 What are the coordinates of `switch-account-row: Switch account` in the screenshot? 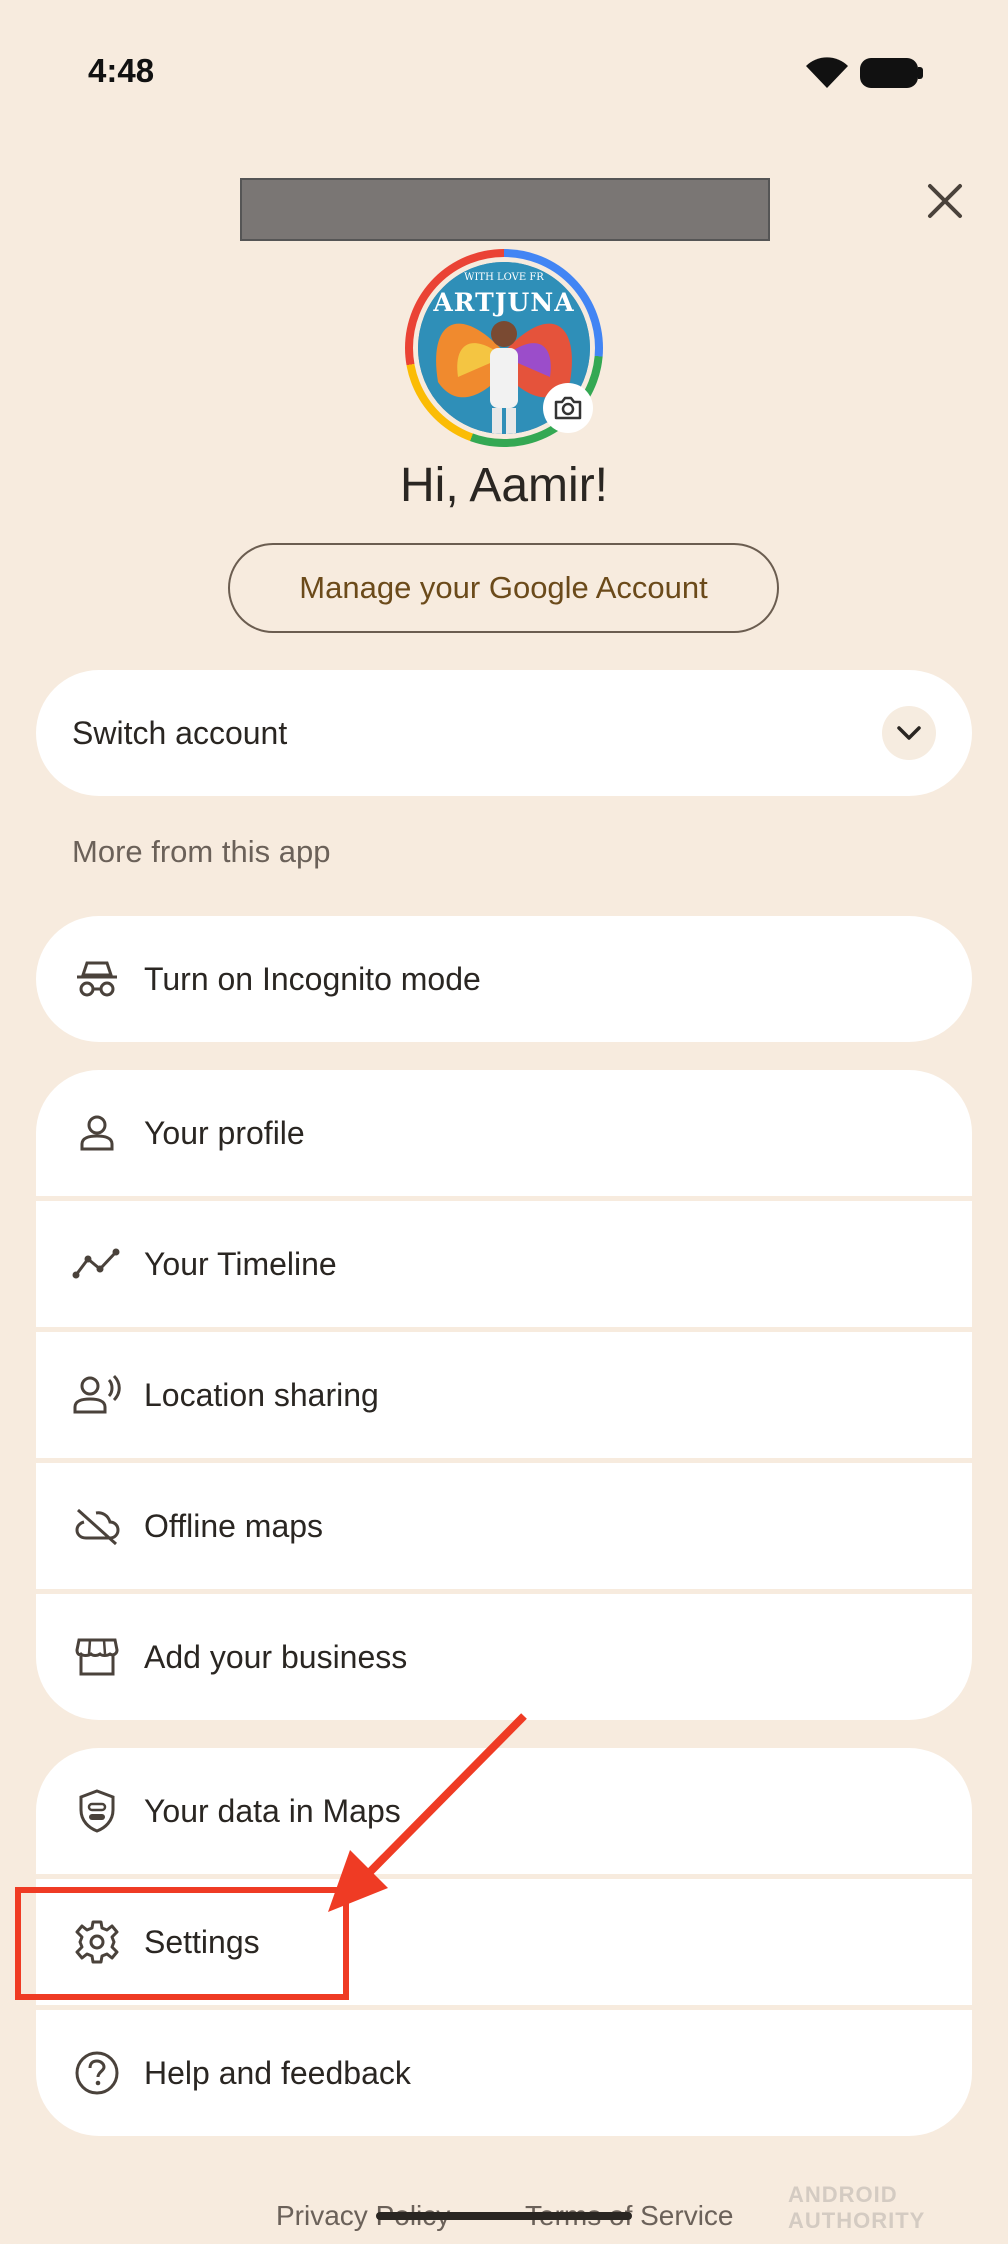 It's located at (504, 733).